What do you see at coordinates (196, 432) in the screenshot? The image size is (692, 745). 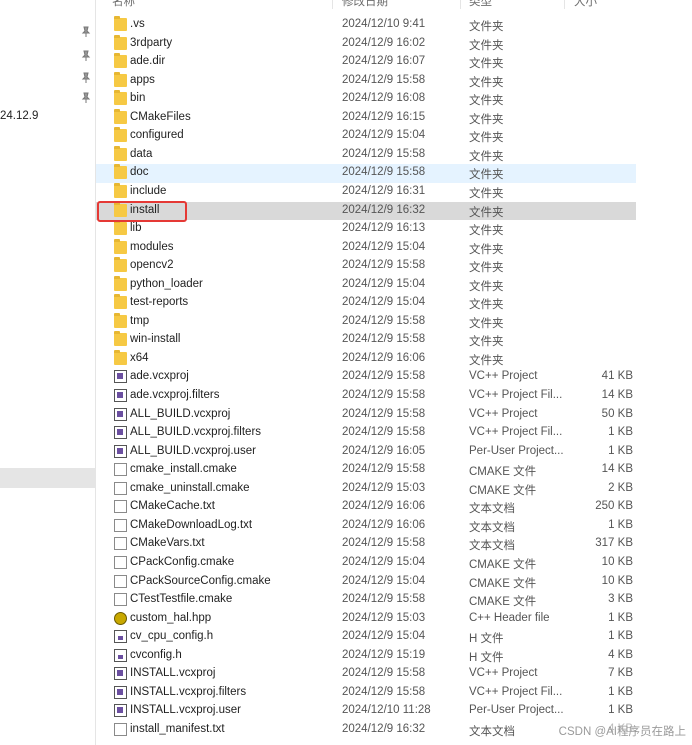 I see `file-name: ALL_BUILD.vcxproj.filters` at bounding box center [196, 432].